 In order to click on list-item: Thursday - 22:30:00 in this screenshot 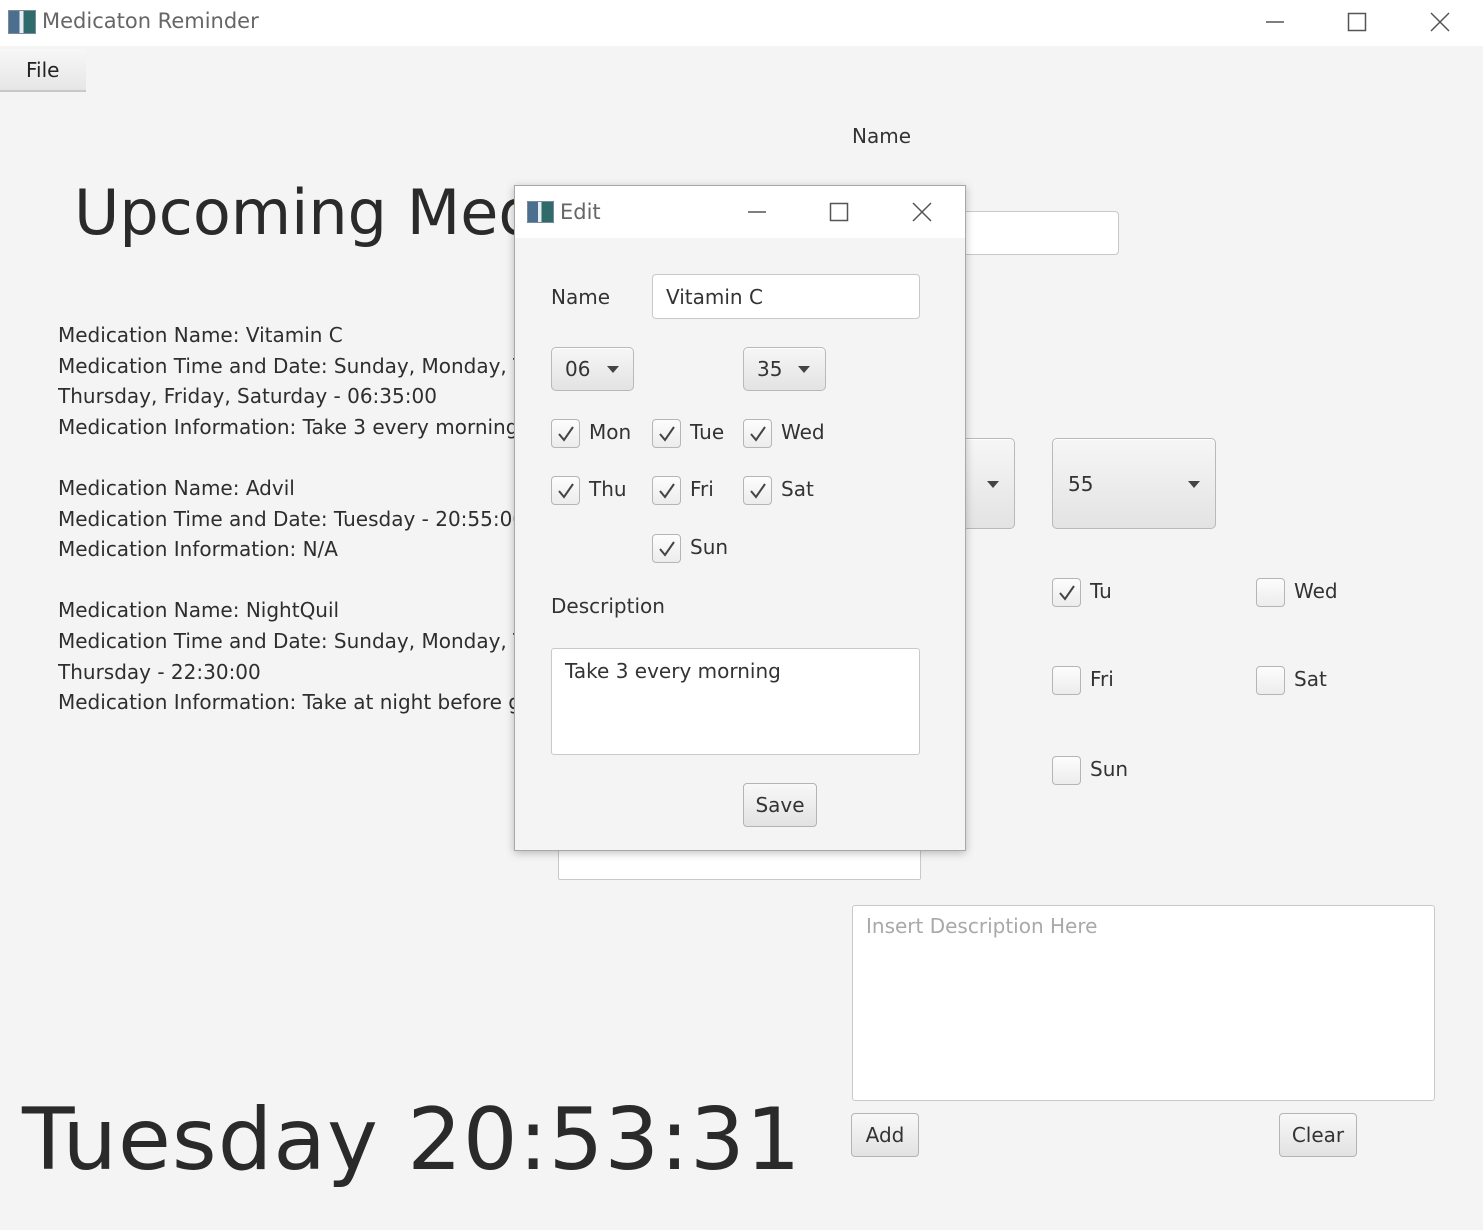, I will do `click(159, 671)`.